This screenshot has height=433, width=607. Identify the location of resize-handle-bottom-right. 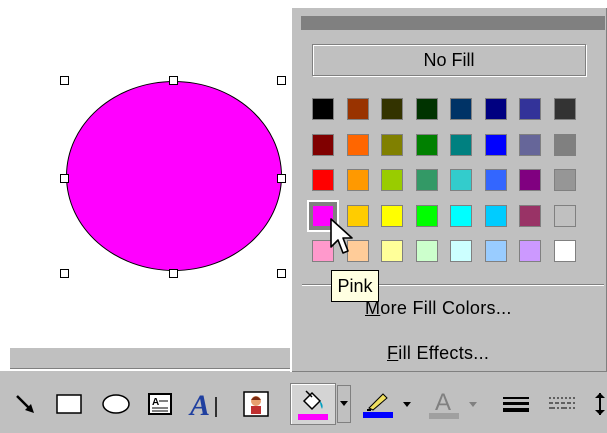
(281, 273).